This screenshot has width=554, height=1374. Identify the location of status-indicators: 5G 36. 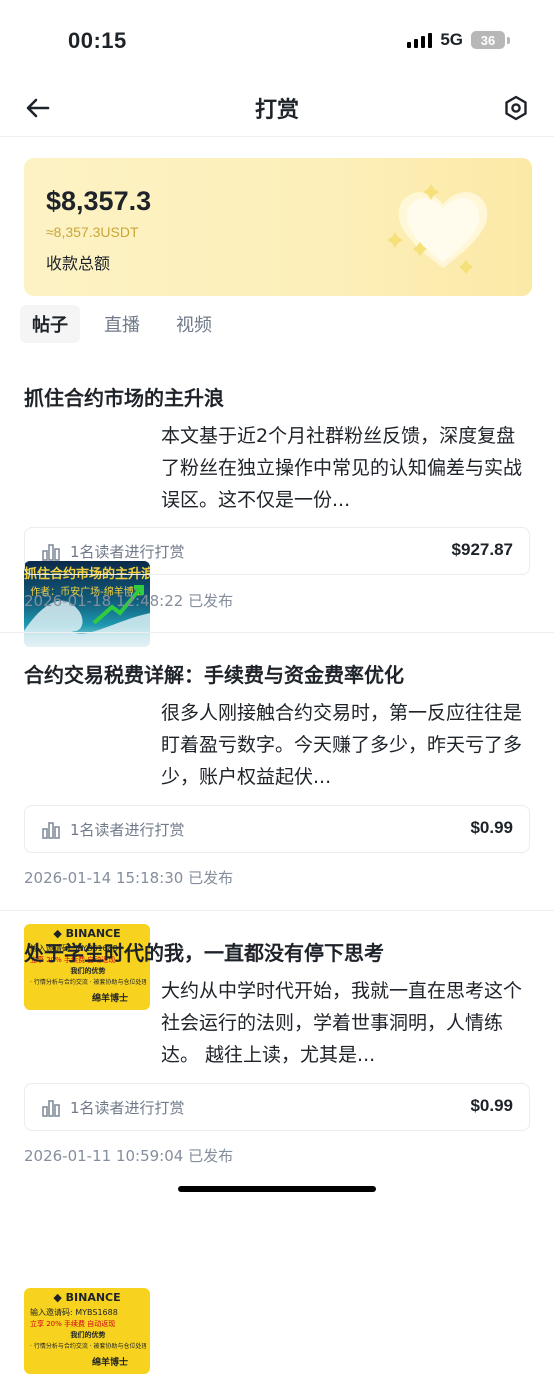
(458, 40).